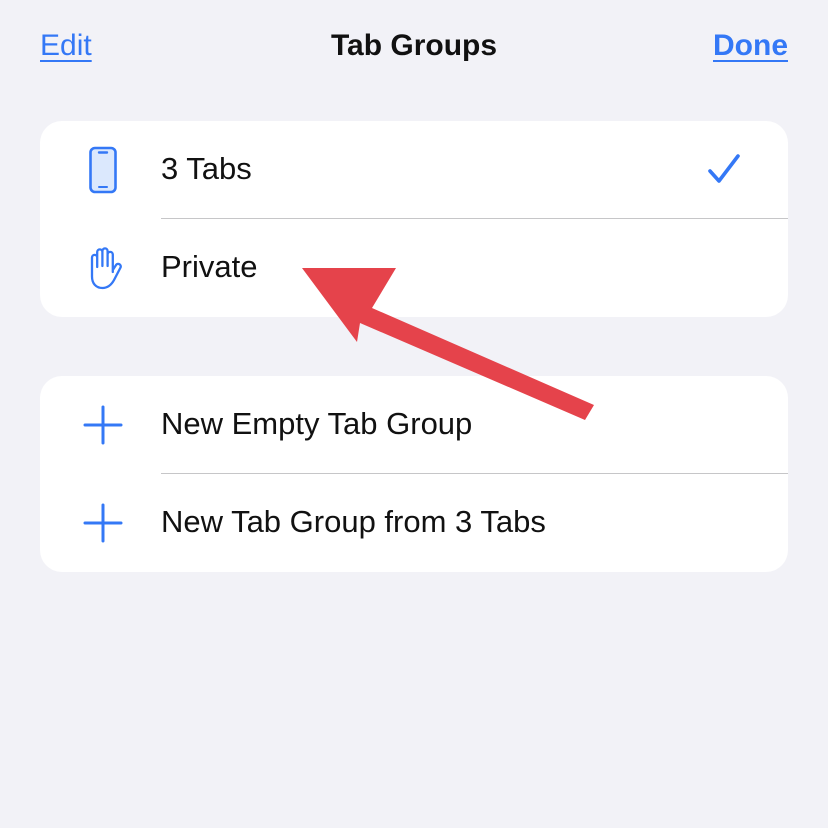  I want to click on tab-group-label: 3 Tabs, so click(206, 168).